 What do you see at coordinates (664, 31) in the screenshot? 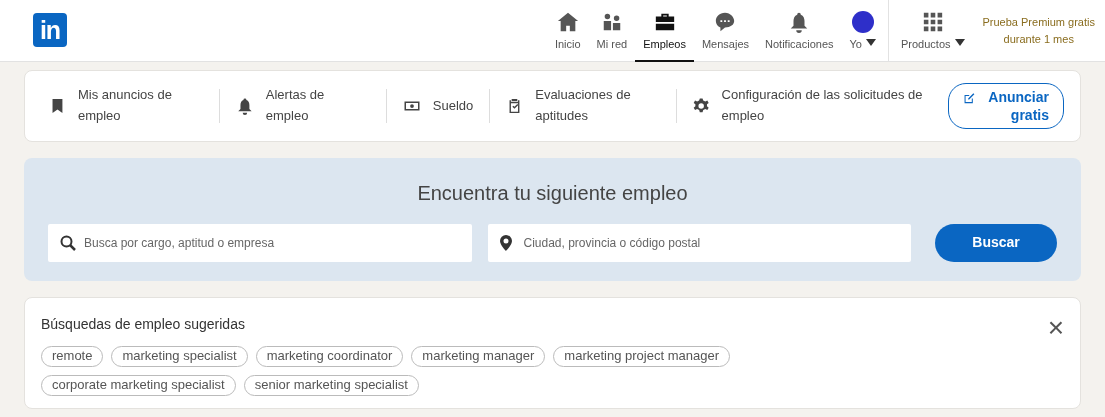
I see `nav-tab: Empleos` at bounding box center [664, 31].